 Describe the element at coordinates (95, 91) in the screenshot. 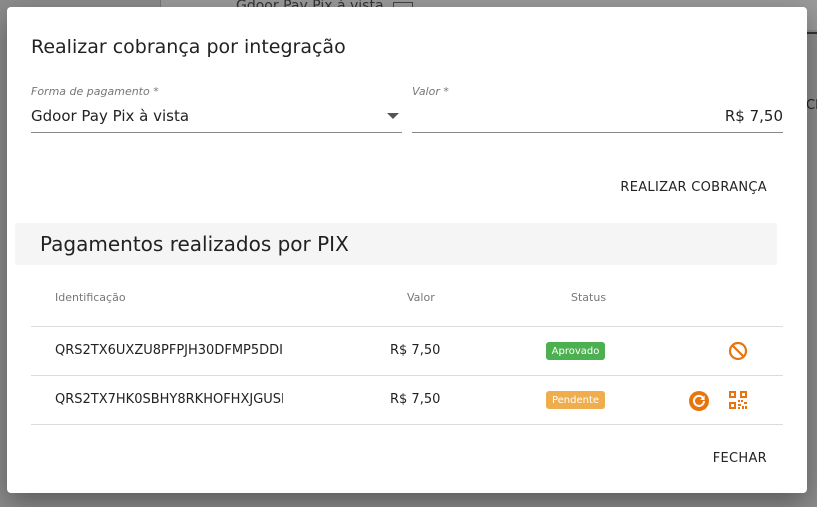

I see `payment-method-label: Forma de pagamento *` at that location.